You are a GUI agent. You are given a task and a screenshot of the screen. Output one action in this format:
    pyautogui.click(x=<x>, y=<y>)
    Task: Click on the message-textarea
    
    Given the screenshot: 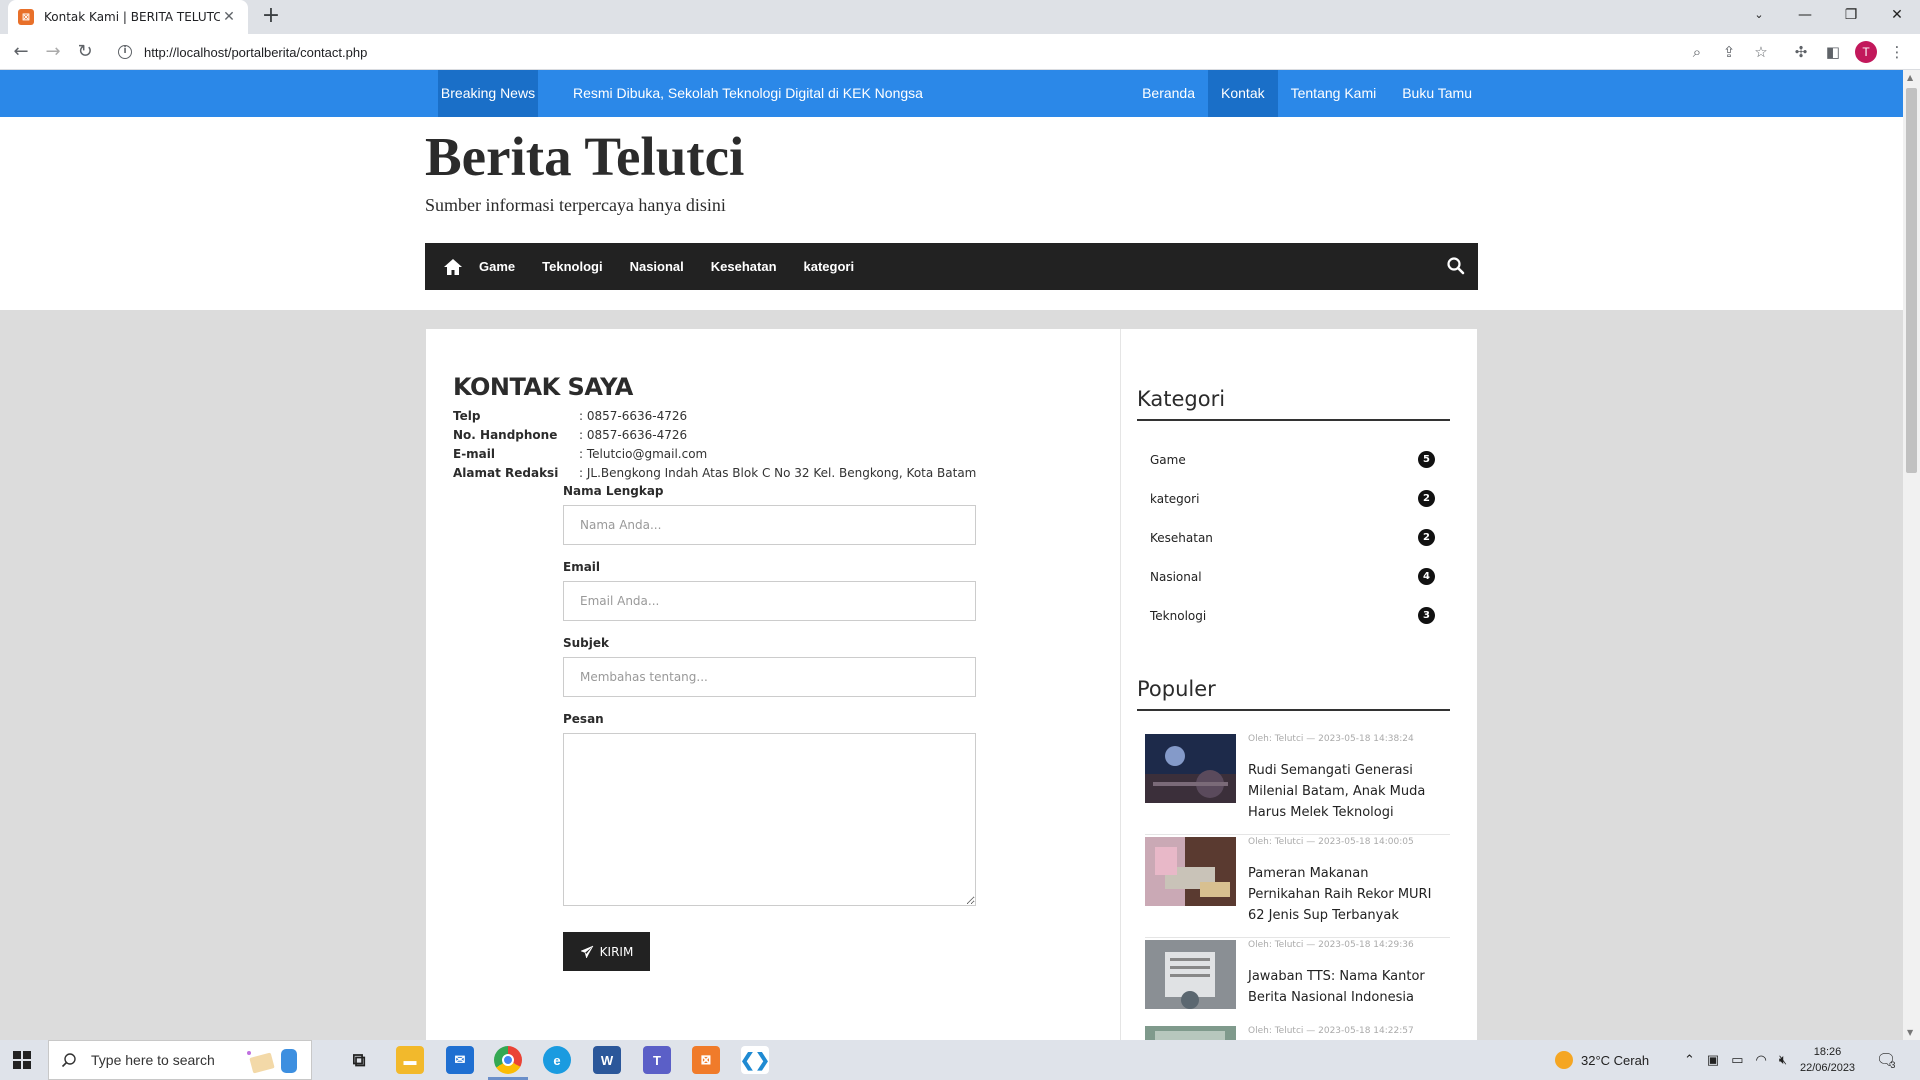 What is the action you would take?
    pyautogui.click(x=769, y=819)
    